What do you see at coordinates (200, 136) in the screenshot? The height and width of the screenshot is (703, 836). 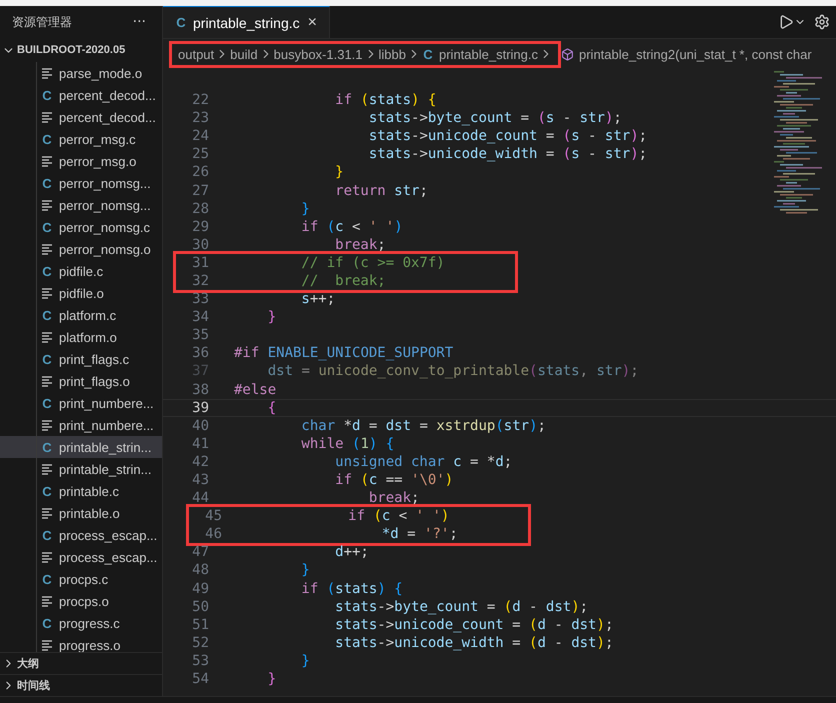 I see `line-number: 24` at bounding box center [200, 136].